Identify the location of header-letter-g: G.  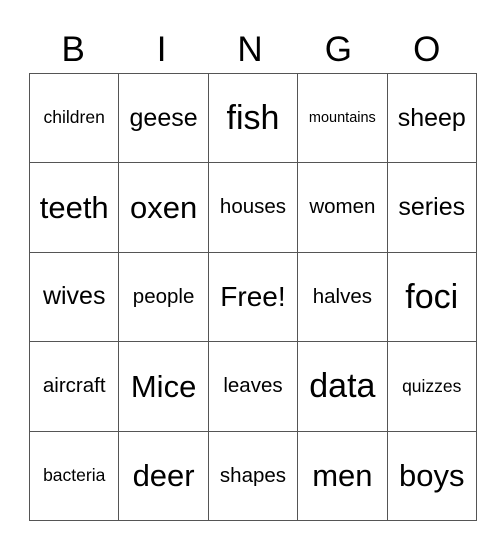
(338, 49).